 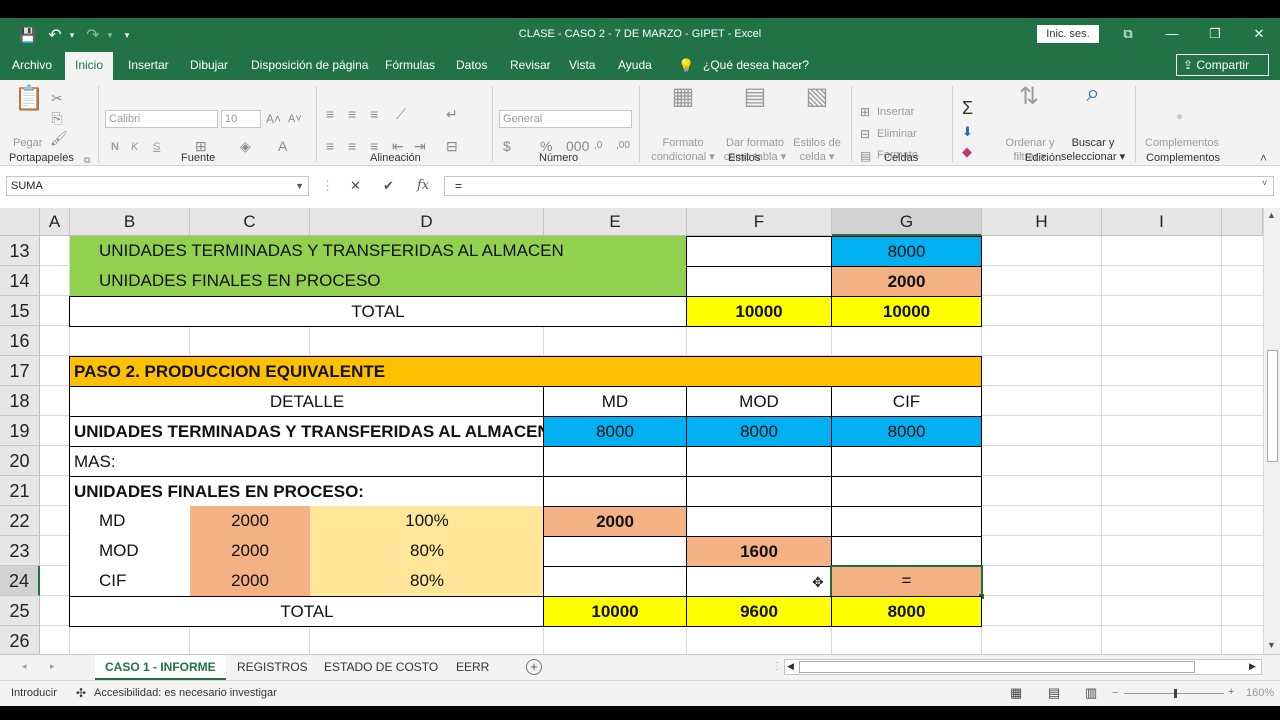 What do you see at coordinates (20, 461) in the screenshot?
I see `row-header-20: 20` at bounding box center [20, 461].